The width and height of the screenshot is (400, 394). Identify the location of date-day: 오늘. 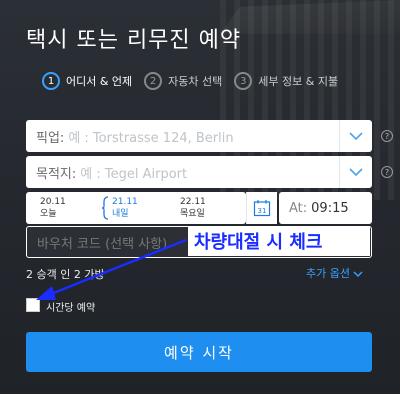
(48, 214).